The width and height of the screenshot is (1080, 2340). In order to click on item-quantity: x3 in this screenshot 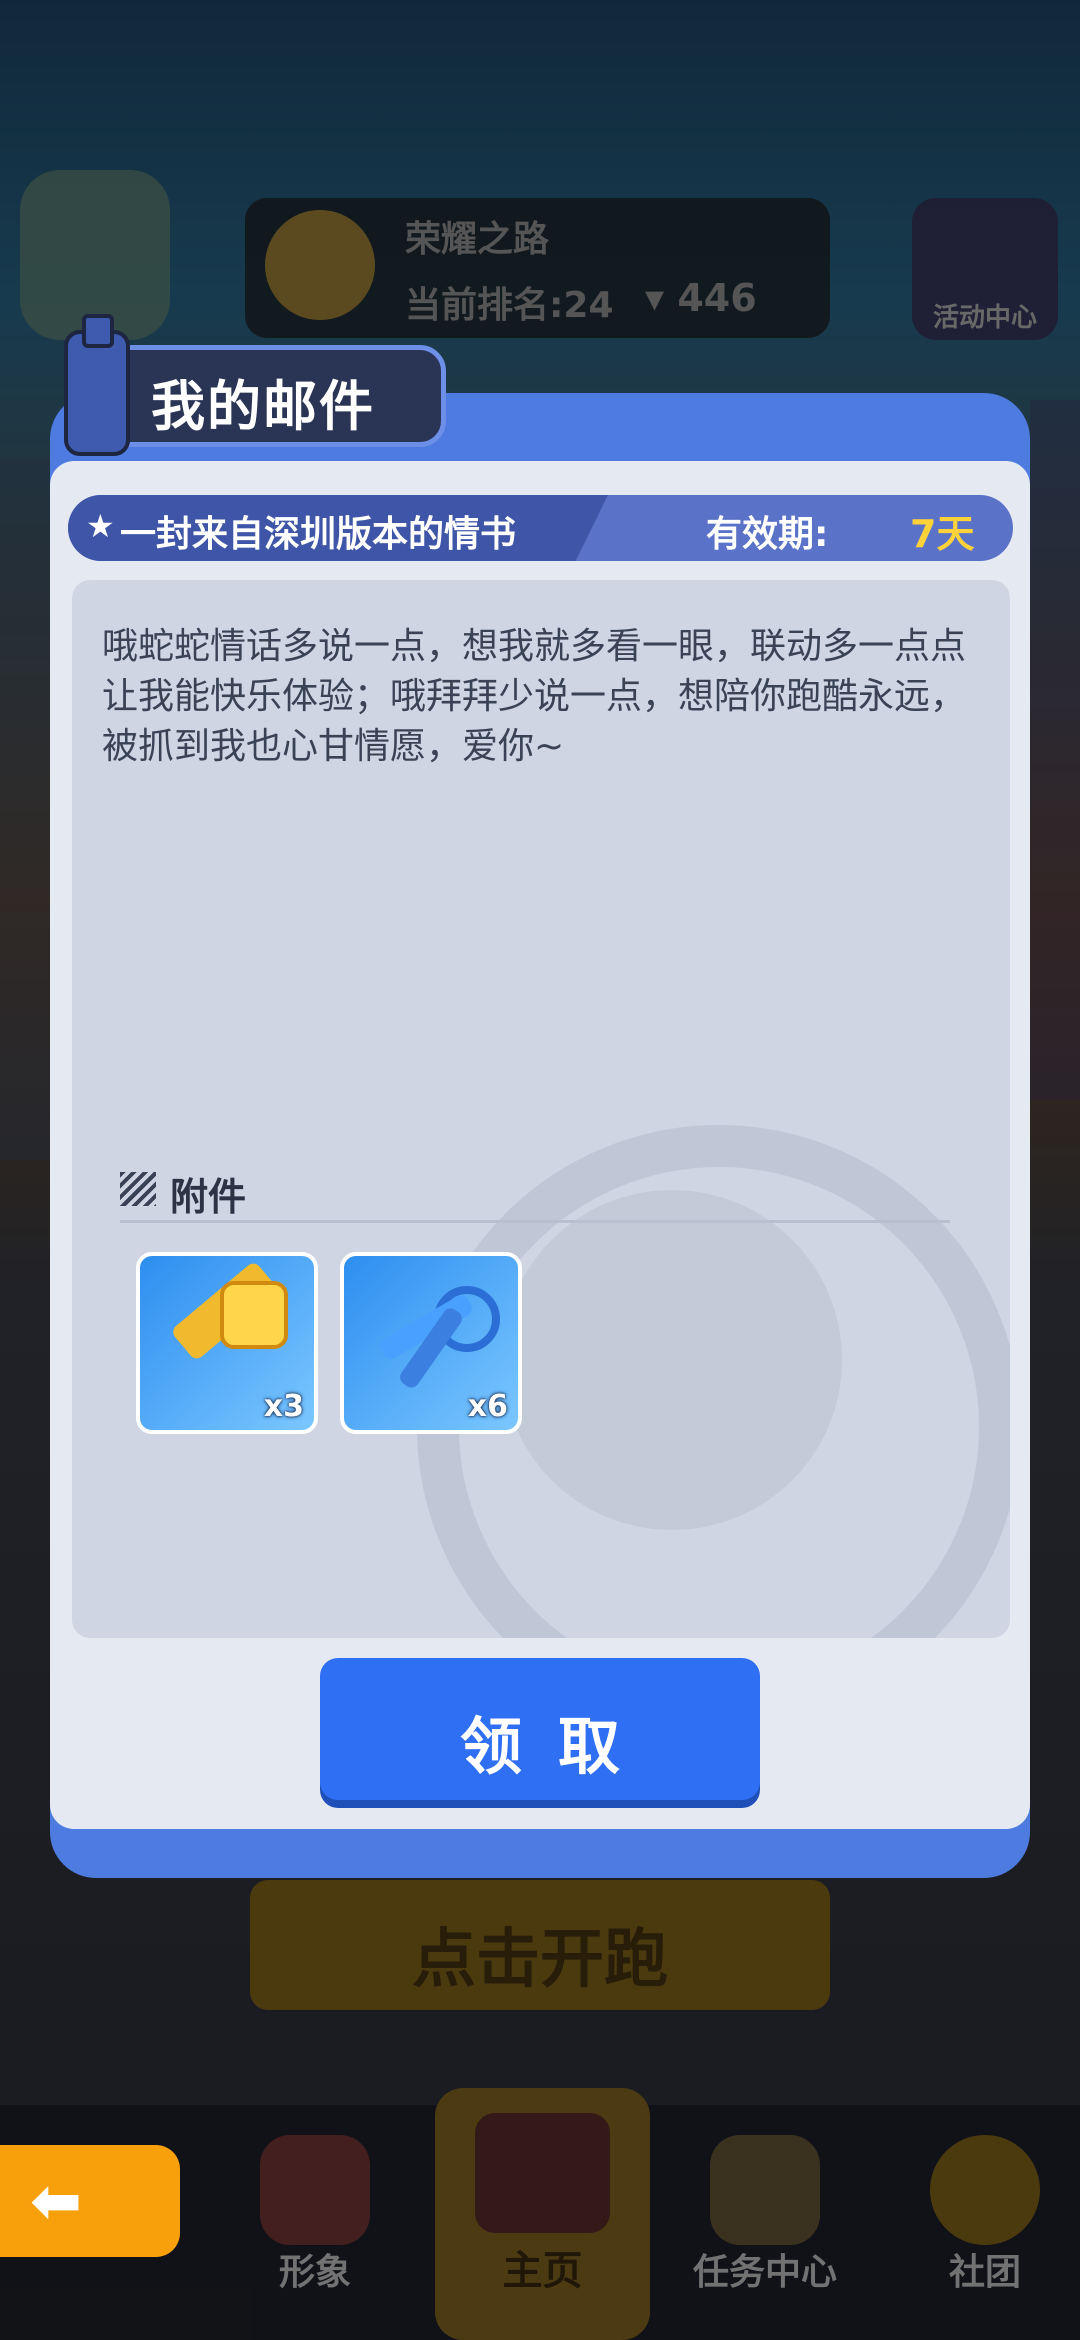, I will do `click(283, 1406)`.